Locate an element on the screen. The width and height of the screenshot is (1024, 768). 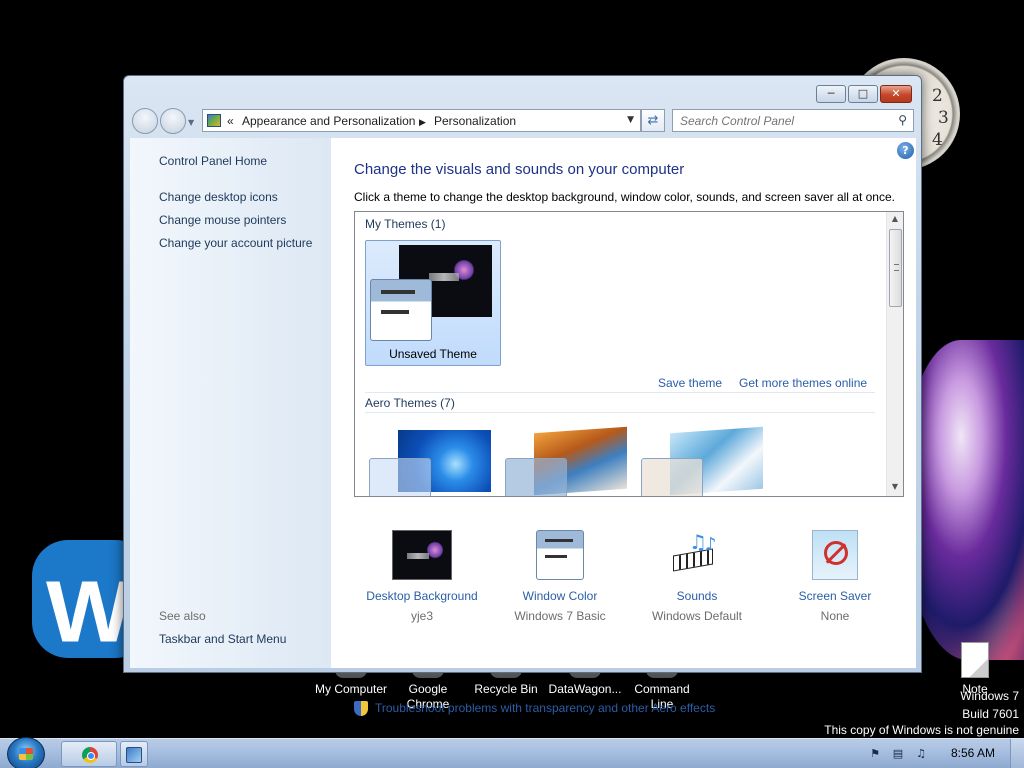
desktop-icon-label: Recycle Bin is located at coordinates (506, 689).